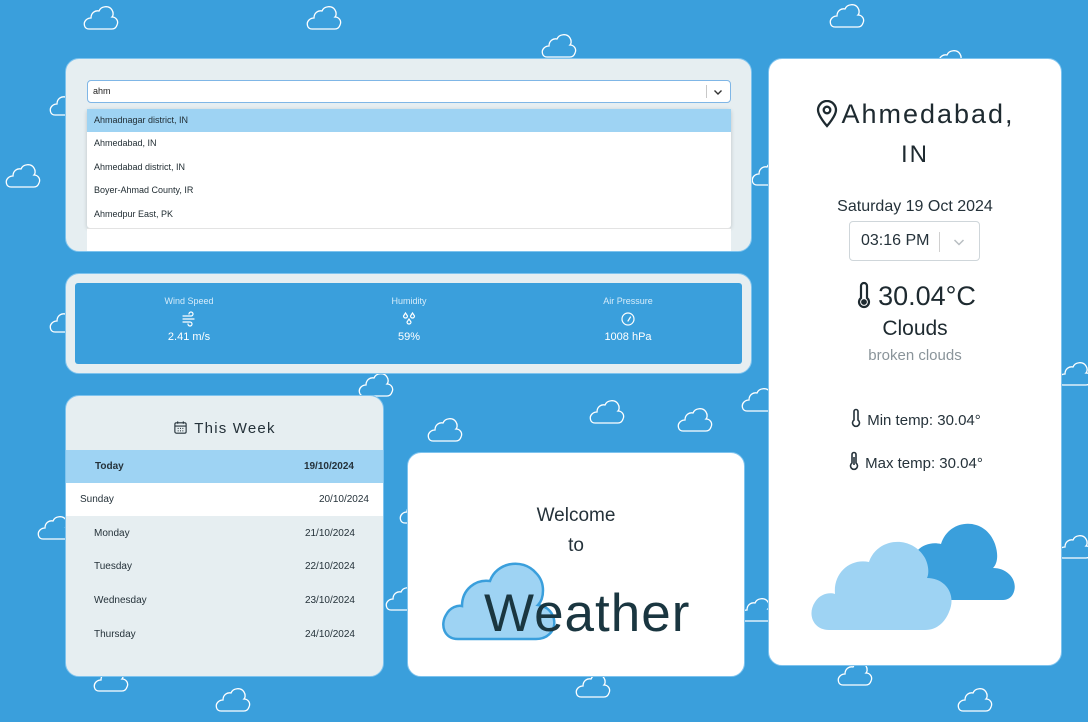  Describe the element at coordinates (97, 499) in the screenshot. I see `week-day-name: Sunday` at that location.